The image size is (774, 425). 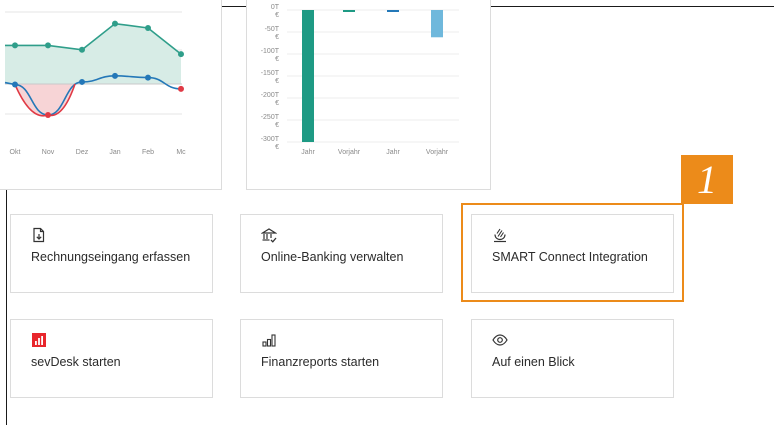 I want to click on y-tick-label: -50T, so click(x=272, y=29).